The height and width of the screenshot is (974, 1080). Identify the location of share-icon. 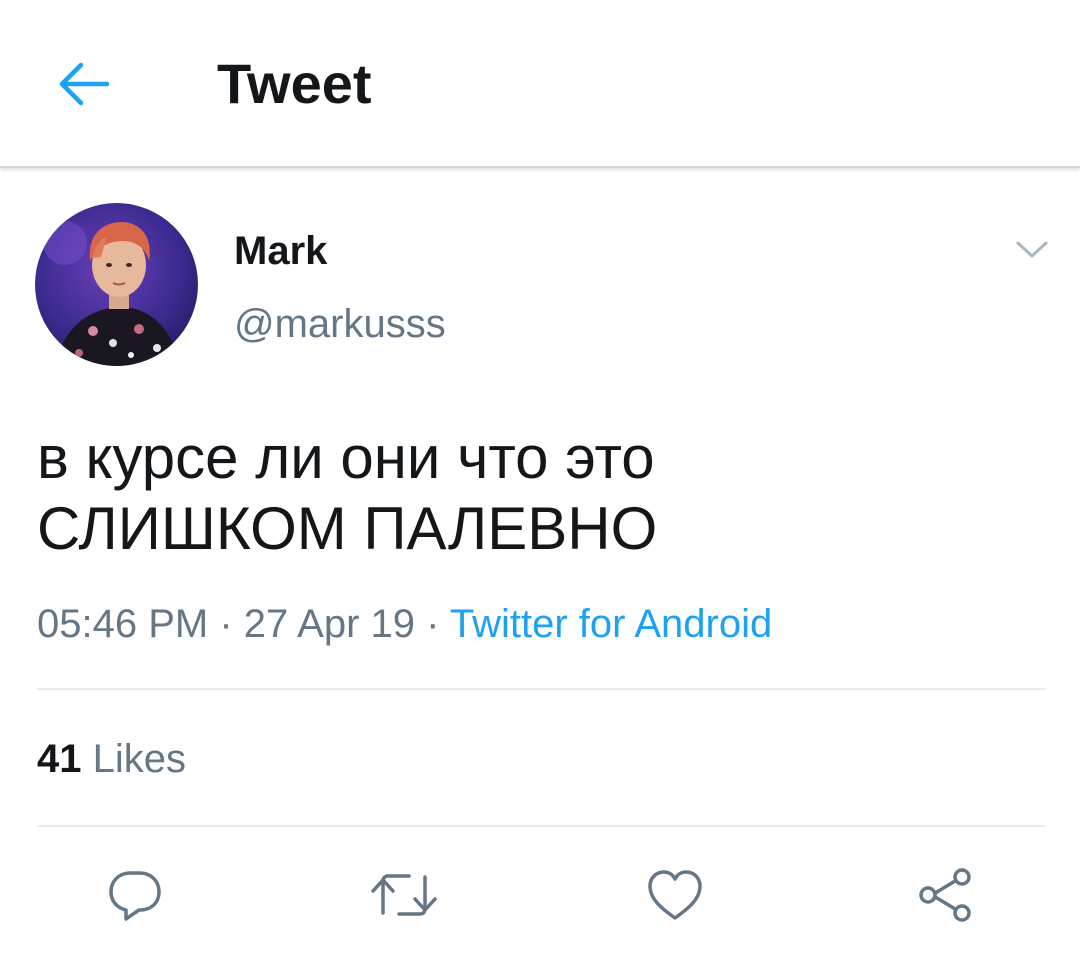
(945, 895).